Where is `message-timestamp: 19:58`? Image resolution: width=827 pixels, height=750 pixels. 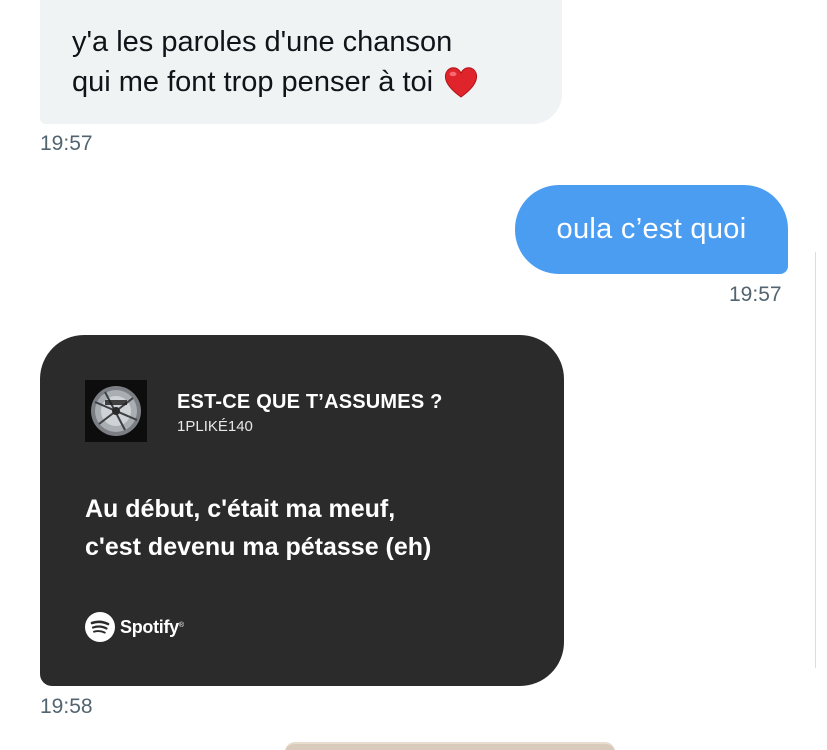
message-timestamp: 19:58 is located at coordinates (66, 706).